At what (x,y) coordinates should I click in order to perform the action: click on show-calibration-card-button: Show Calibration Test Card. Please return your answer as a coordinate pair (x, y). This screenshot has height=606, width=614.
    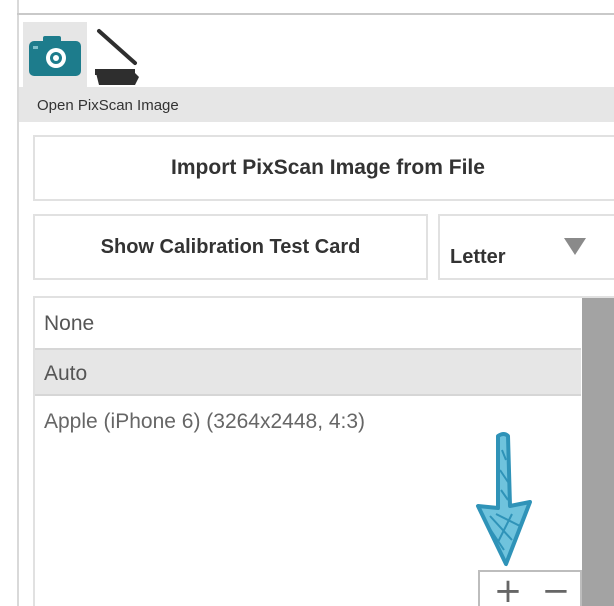
    Looking at the image, I should click on (230, 247).